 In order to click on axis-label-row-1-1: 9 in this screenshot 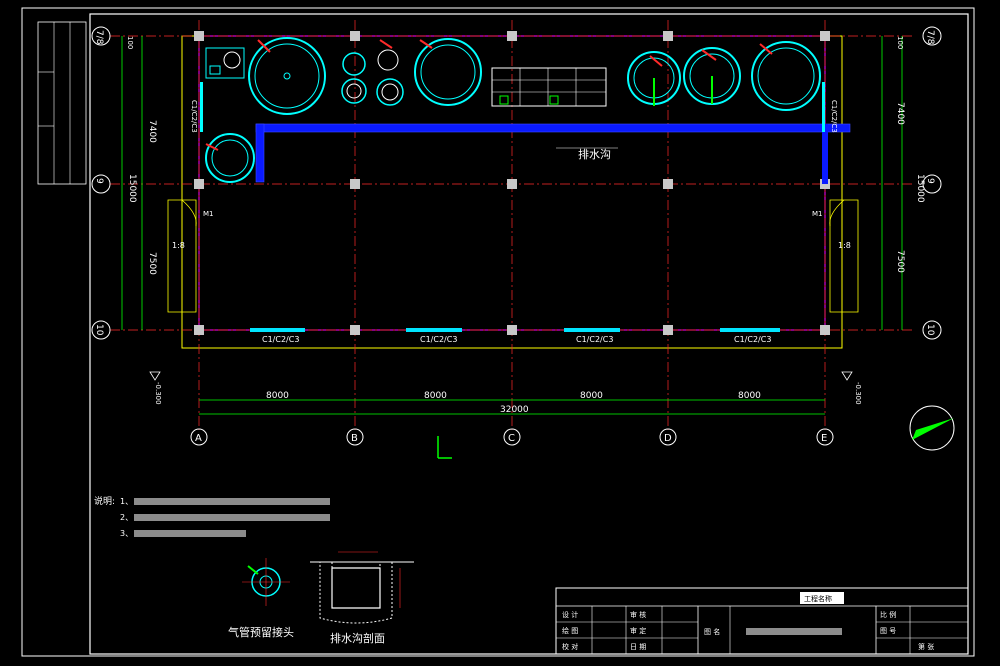, I will do `click(930, 181)`.